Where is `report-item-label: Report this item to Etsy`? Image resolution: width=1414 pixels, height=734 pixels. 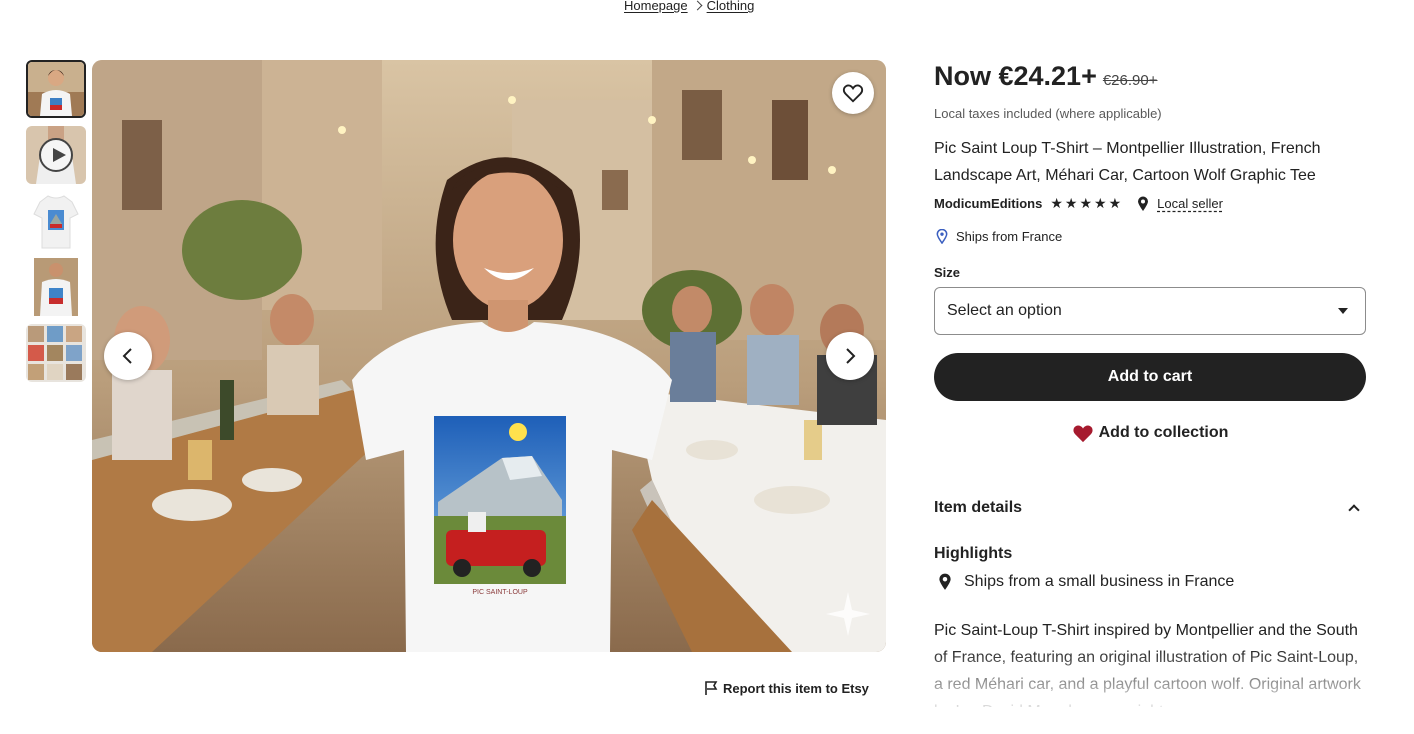
report-item-label: Report this item to Etsy is located at coordinates (796, 688).